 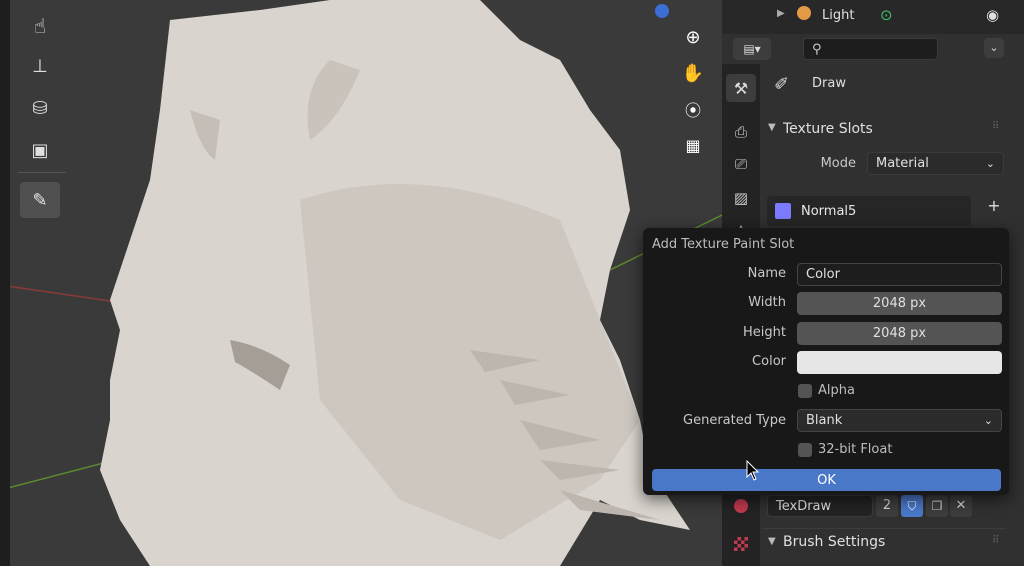 What do you see at coordinates (828, 129) in the screenshot?
I see `texture-slots-header: Texture Slots` at bounding box center [828, 129].